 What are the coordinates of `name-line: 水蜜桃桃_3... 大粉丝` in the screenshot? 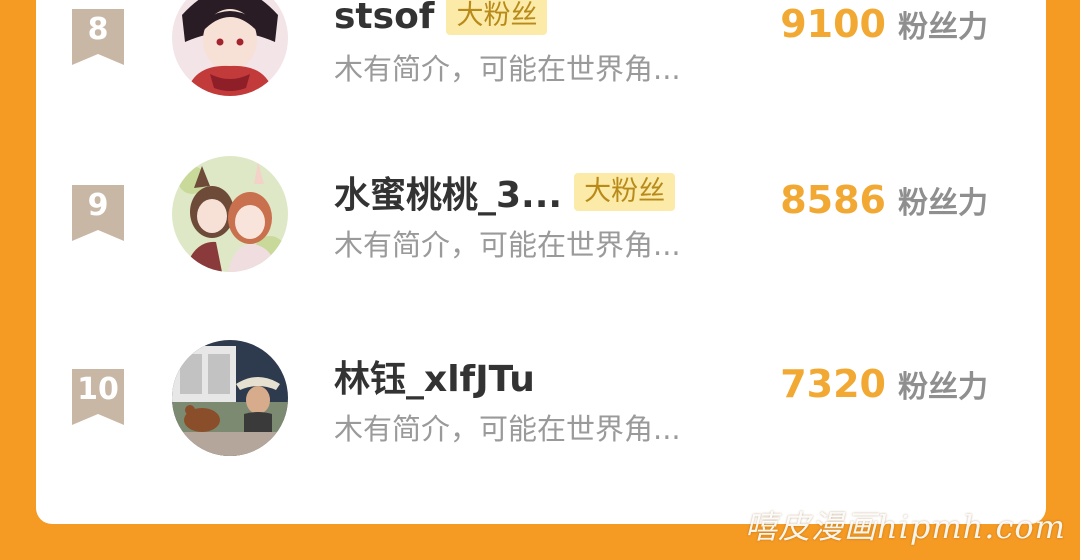 It's located at (505, 192).